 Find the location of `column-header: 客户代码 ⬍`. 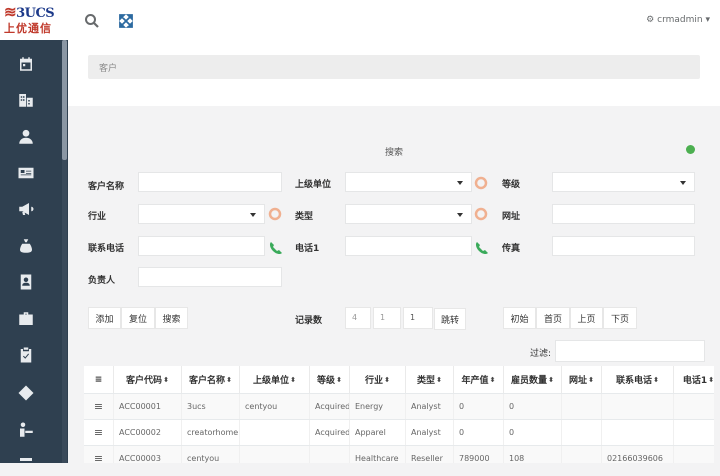

column-header: 客户代码 ⬍ is located at coordinates (148, 379).